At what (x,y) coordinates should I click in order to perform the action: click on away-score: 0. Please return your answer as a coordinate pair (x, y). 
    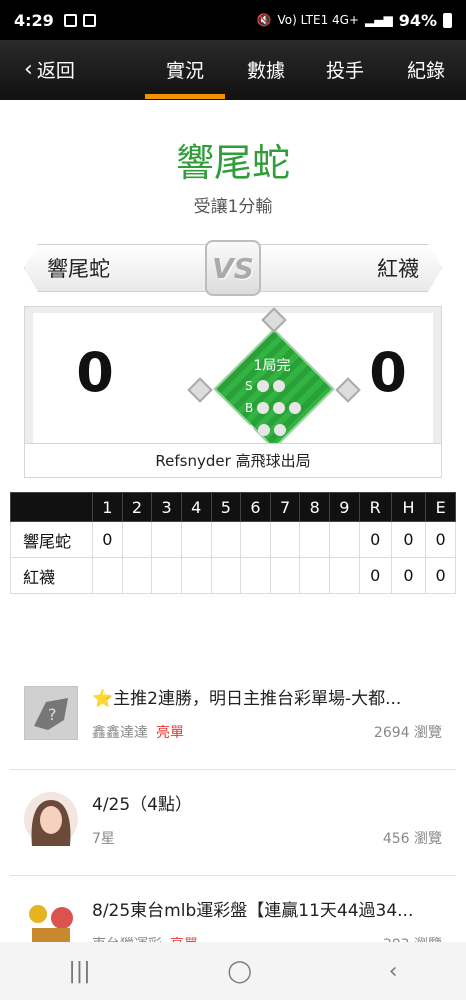
    Looking at the image, I should click on (95, 372).